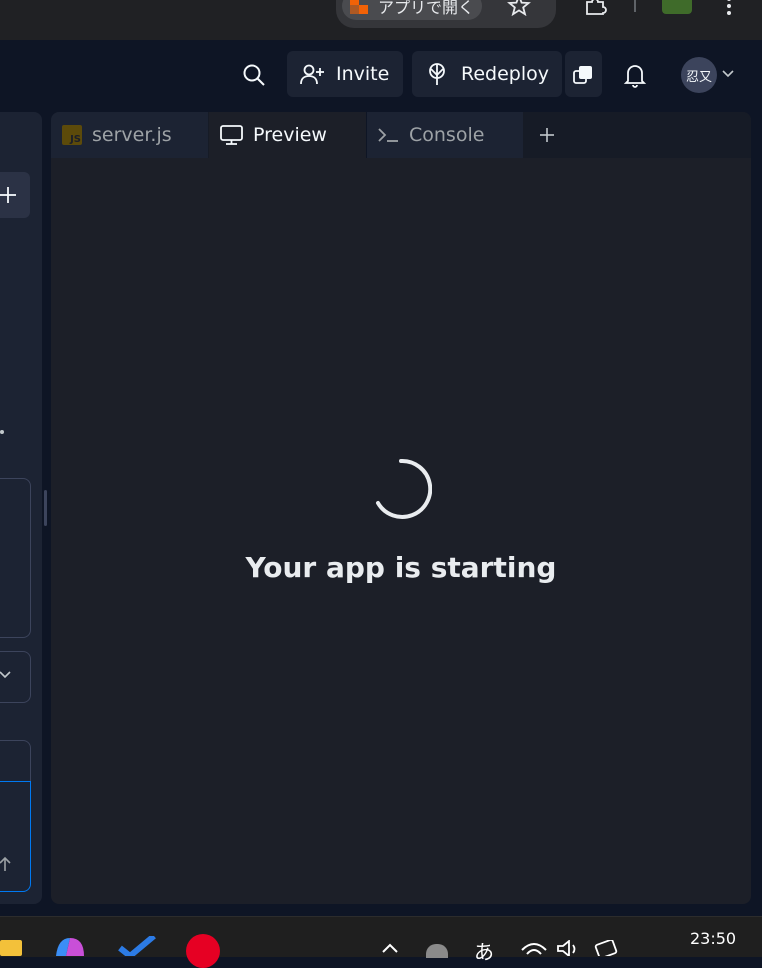  I want to click on add-user-icon, so click(313, 74).